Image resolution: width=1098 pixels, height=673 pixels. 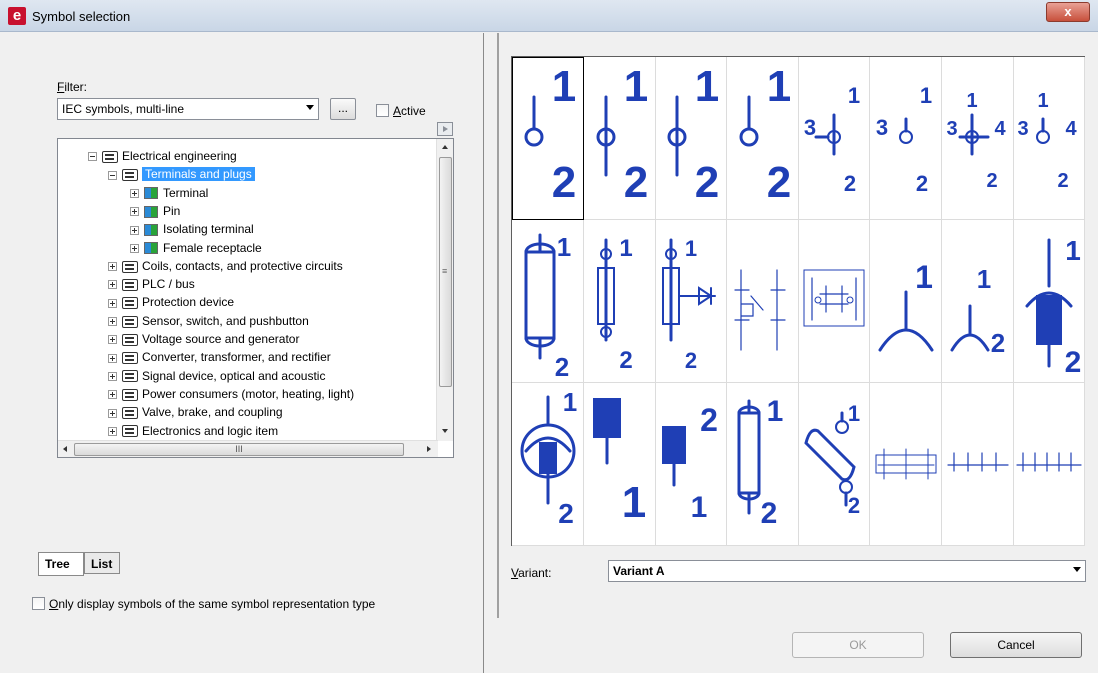 I want to click on symbol-terminal-circle-variant-c-icon: 12, so click(x=693, y=134).